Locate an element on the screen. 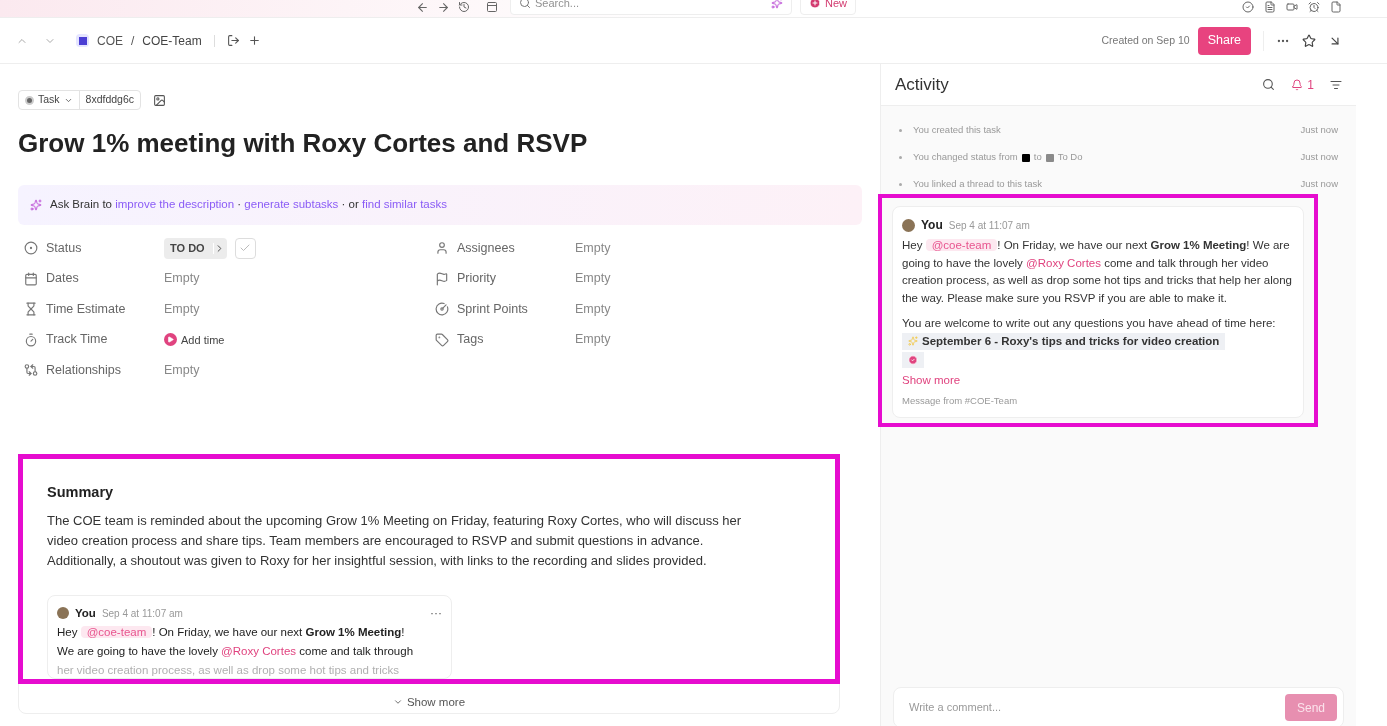 This screenshot has height=726, width=1387. field-label: Relationships is located at coordinates (84, 370).